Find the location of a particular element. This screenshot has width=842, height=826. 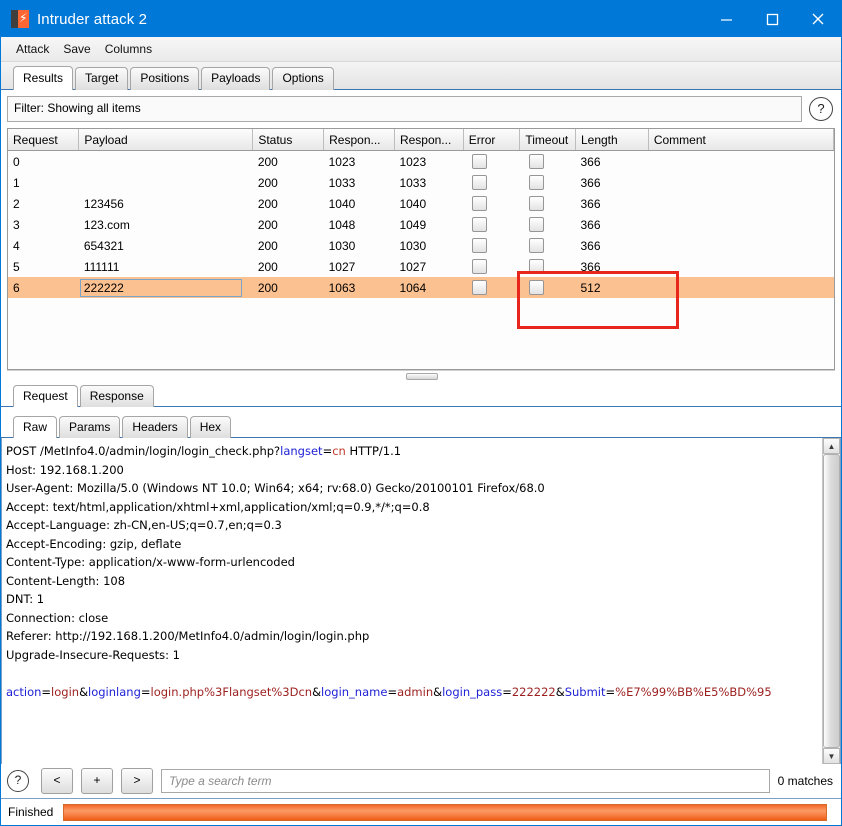

status-bar: Finished is located at coordinates (421, 811).